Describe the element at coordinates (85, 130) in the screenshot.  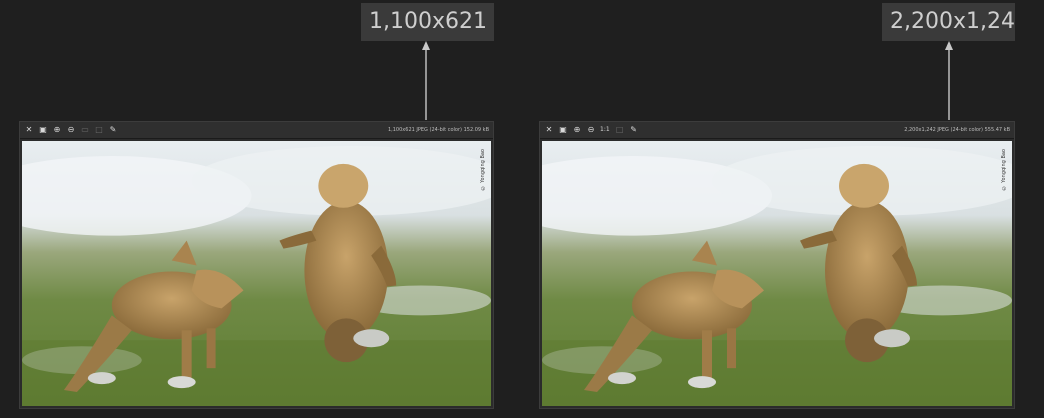
I see `actual-size-icon: ▭` at that location.